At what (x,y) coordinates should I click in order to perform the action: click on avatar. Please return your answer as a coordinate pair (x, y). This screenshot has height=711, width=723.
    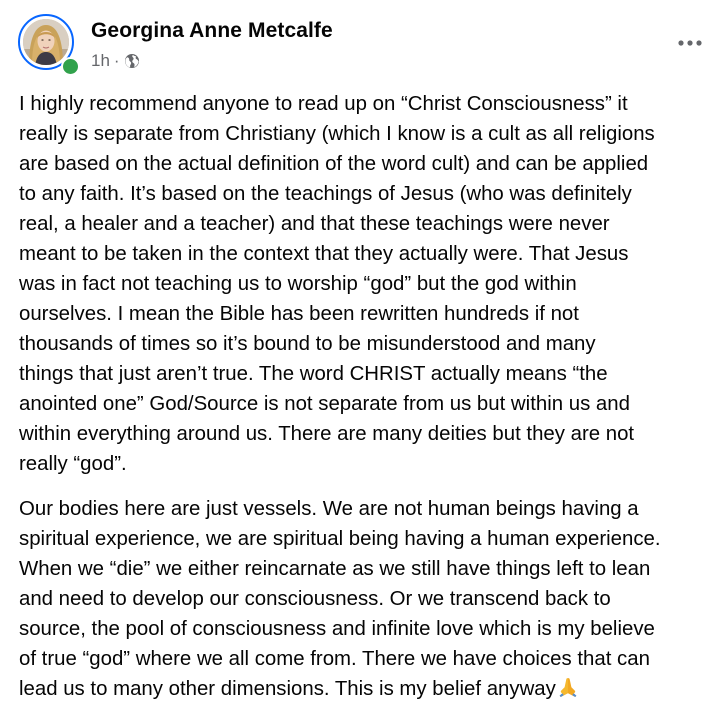
    Looking at the image, I should click on (49, 45).